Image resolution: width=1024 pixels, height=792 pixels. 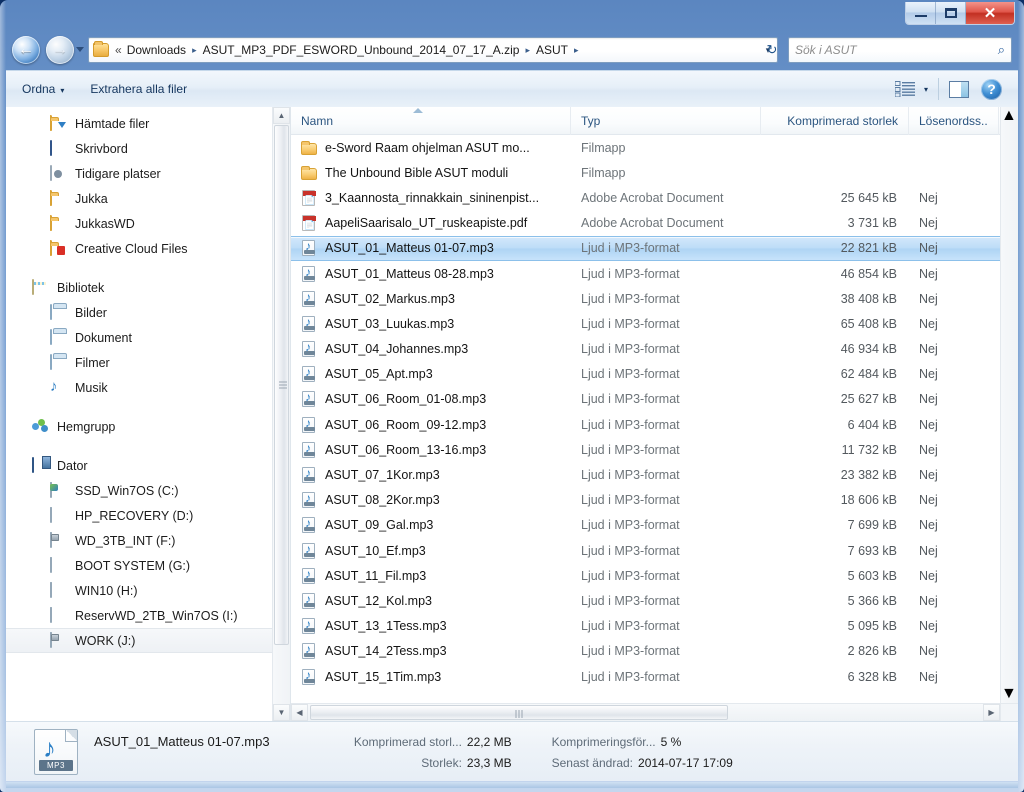 What do you see at coordinates (120, 50) in the screenshot?
I see `breadcrumb-overflow: «` at bounding box center [120, 50].